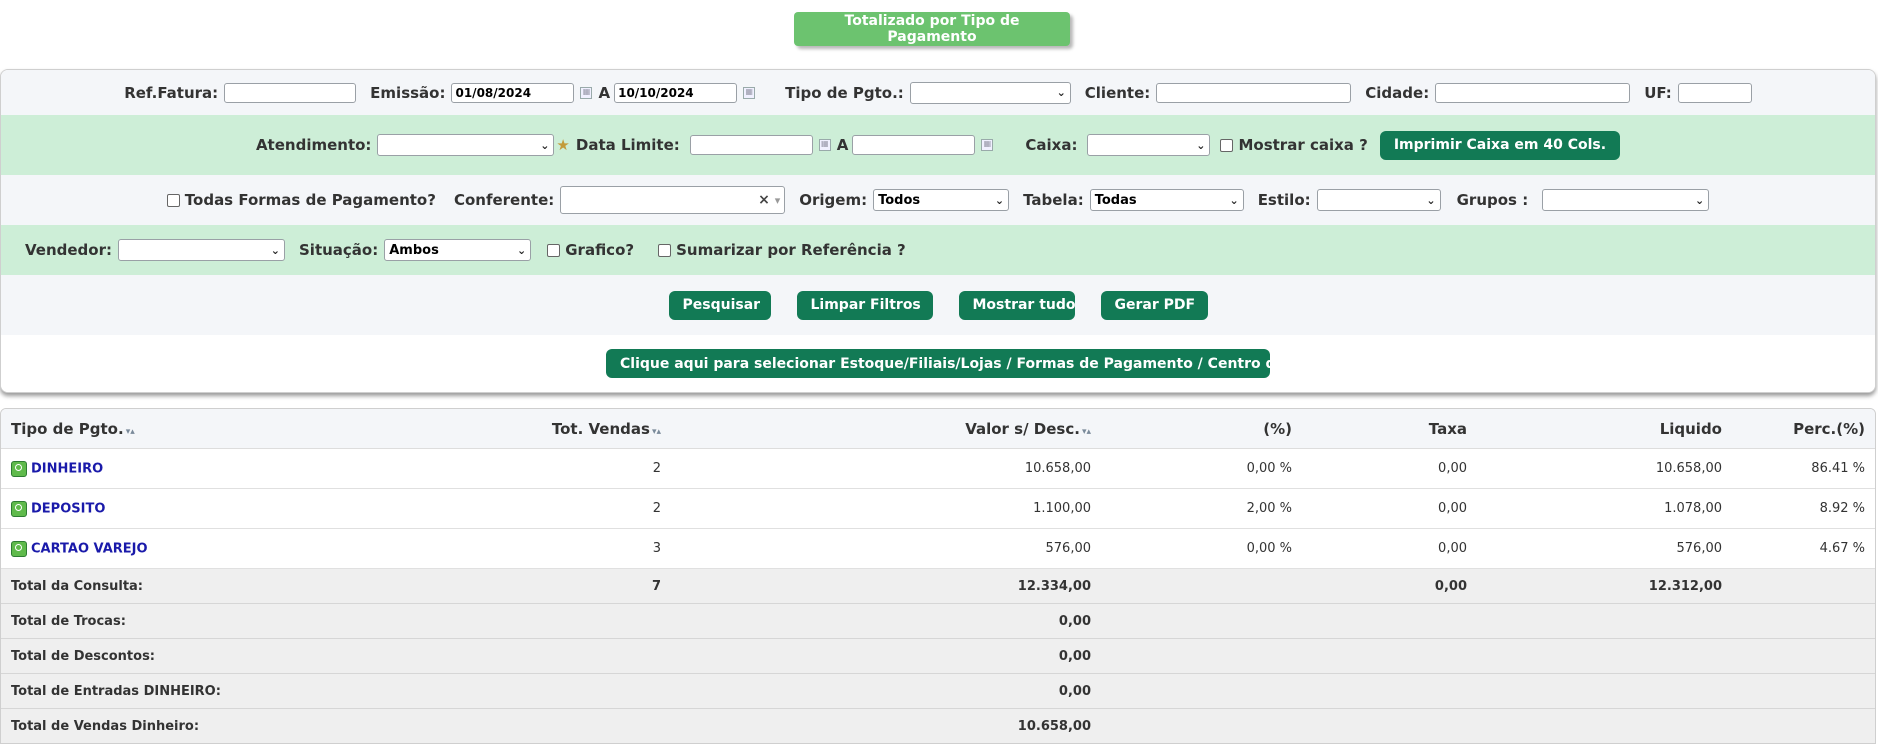 The image size is (1878, 744). Describe the element at coordinates (201, 250) in the screenshot. I see `vendedor-select: ⌄` at that location.